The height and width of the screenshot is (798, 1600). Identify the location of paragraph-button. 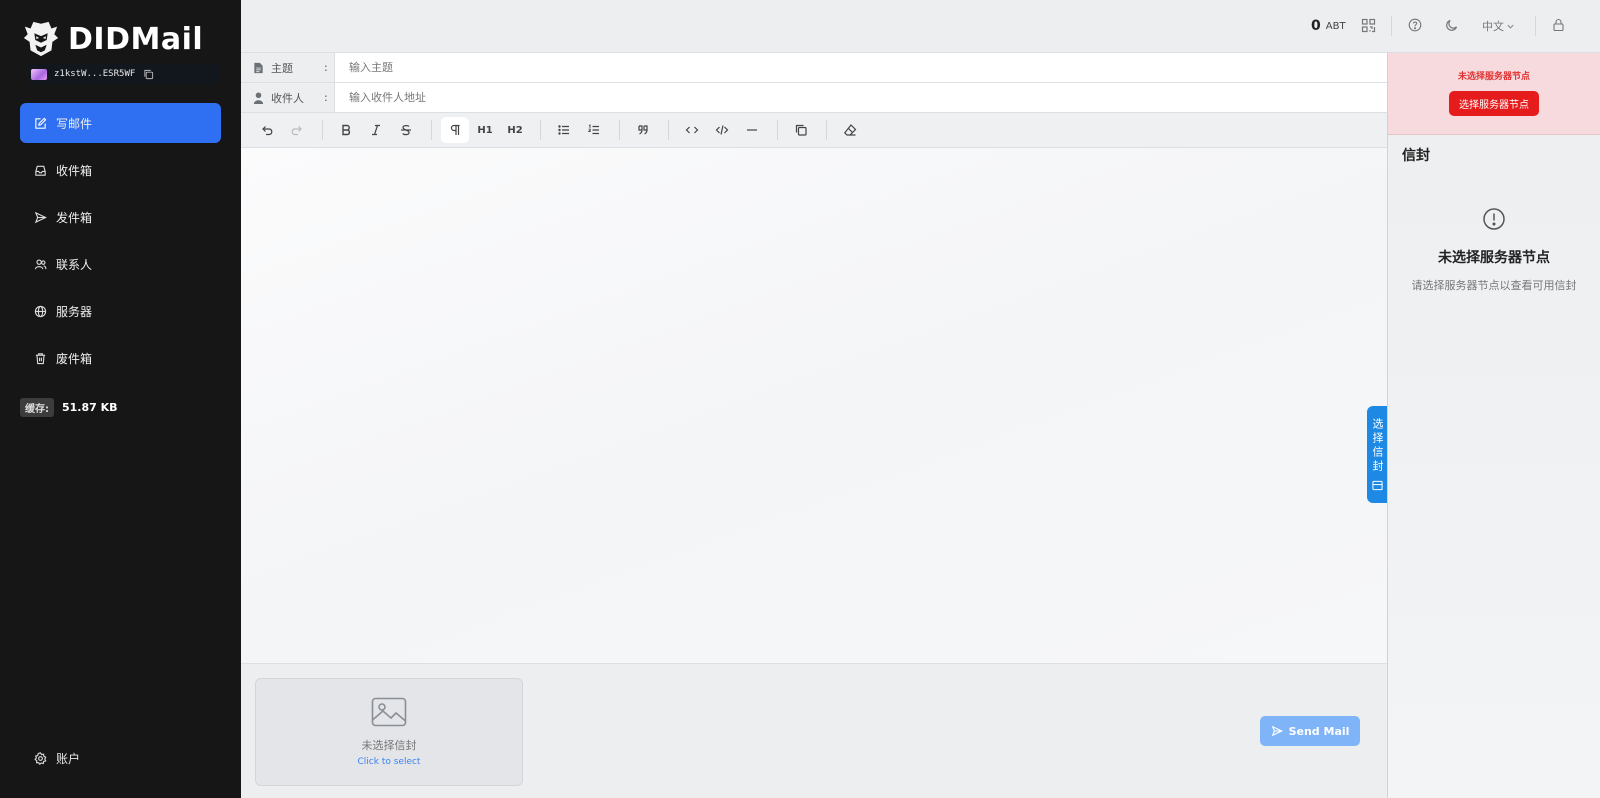
(455, 130).